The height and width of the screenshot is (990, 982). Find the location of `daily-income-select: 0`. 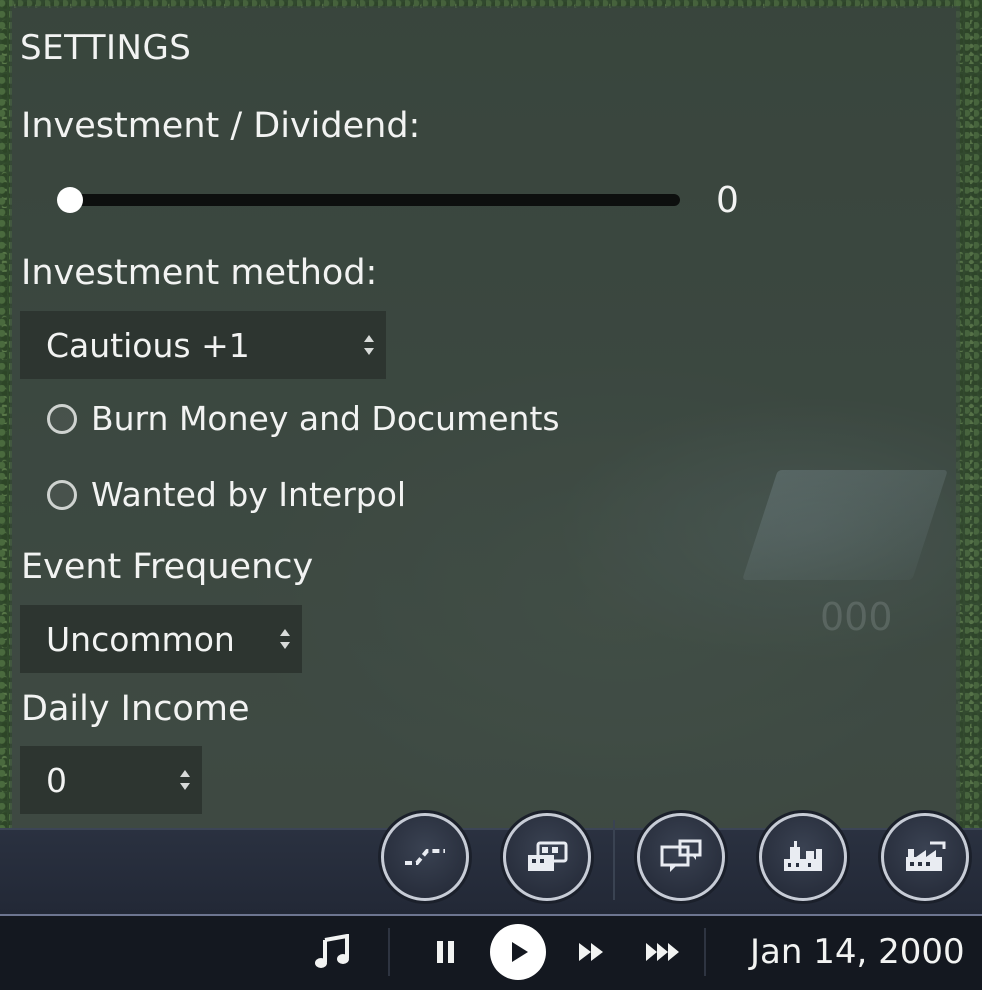

daily-income-select: 0 is located at coordinates (111, 780).